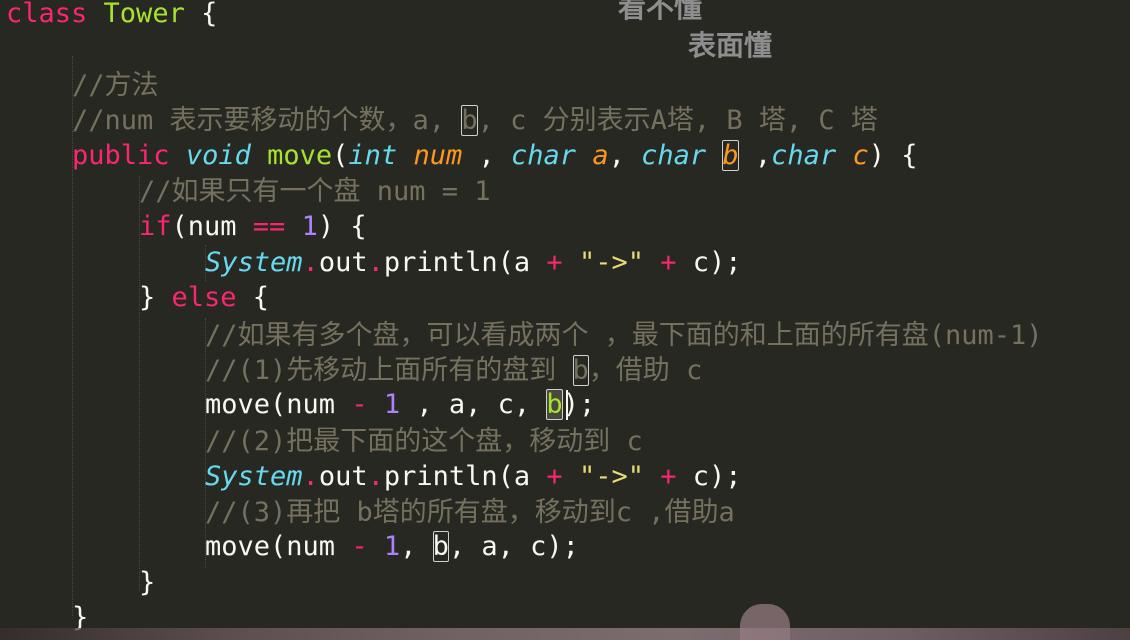  What do you see at coordinates (860, 155) in the screenshot?
I see `param-c: c` at bounding box center [860, 155].